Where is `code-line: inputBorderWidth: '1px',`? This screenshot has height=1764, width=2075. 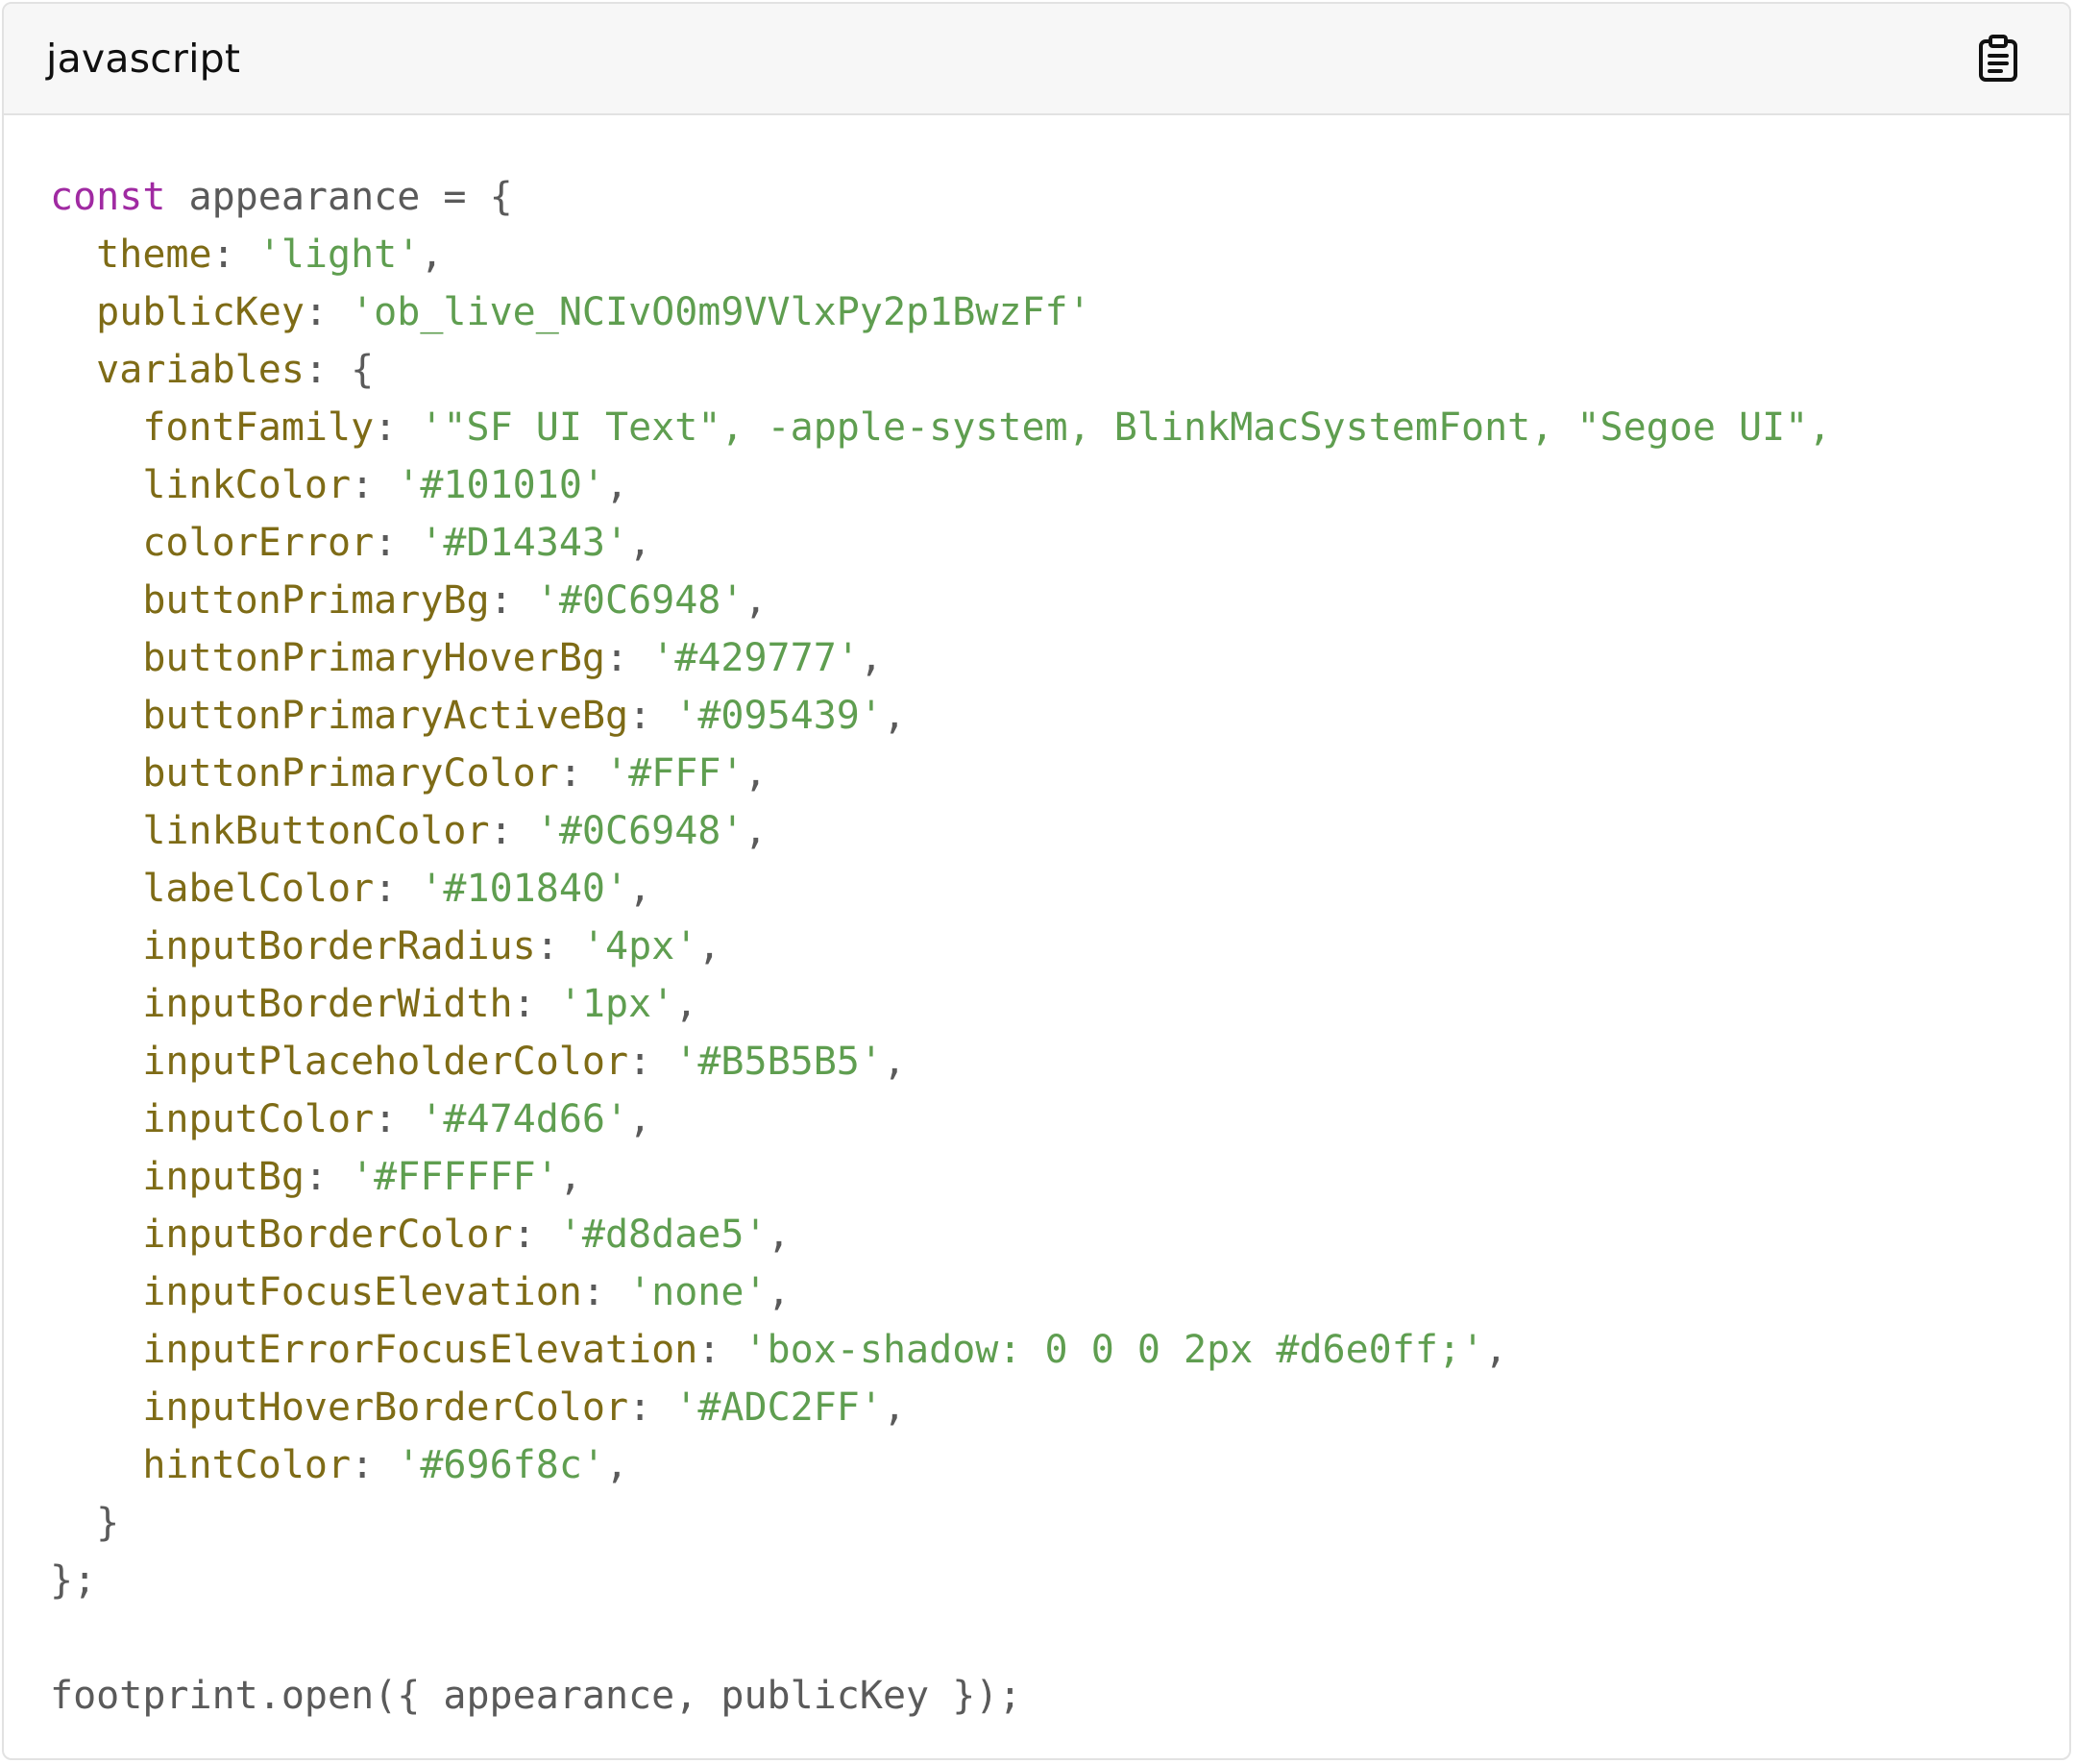 code-line: inputBorderWidth: '1px', is located at coordinates (1059, 1004).